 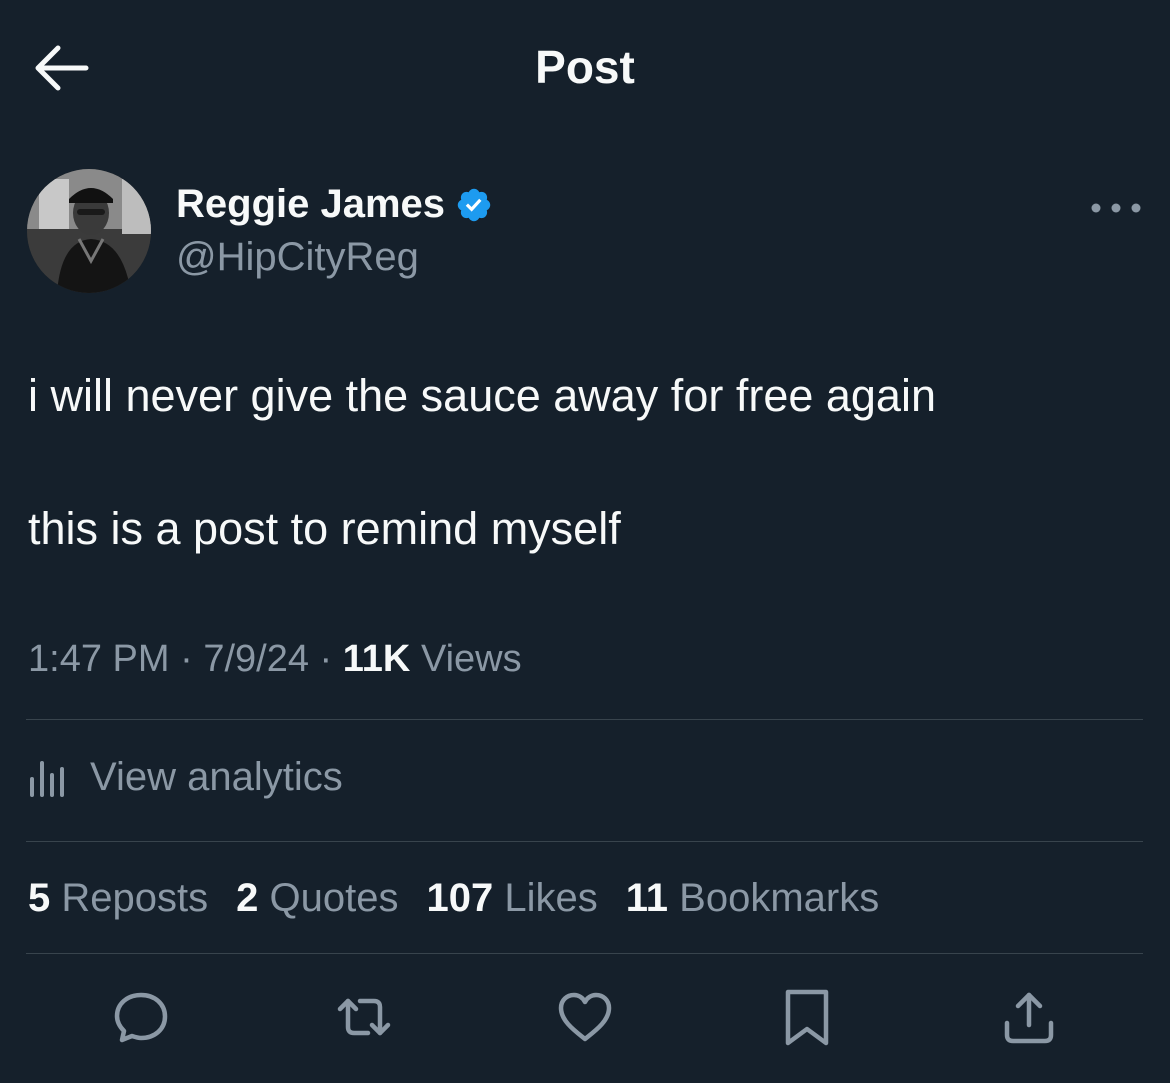 I want to click on reply-icon, so click(x=141, y=1017).